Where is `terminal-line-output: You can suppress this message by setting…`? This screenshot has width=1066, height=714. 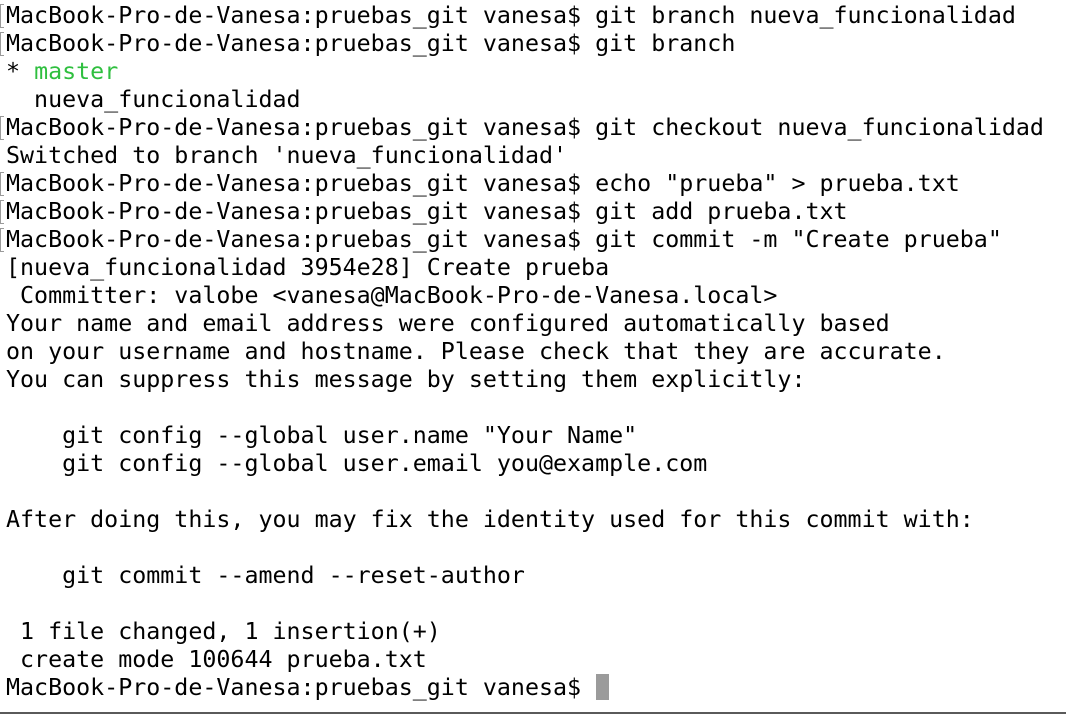 terminal-line-output: You can suppress this message by setting… is located at coordinates (525, 380).